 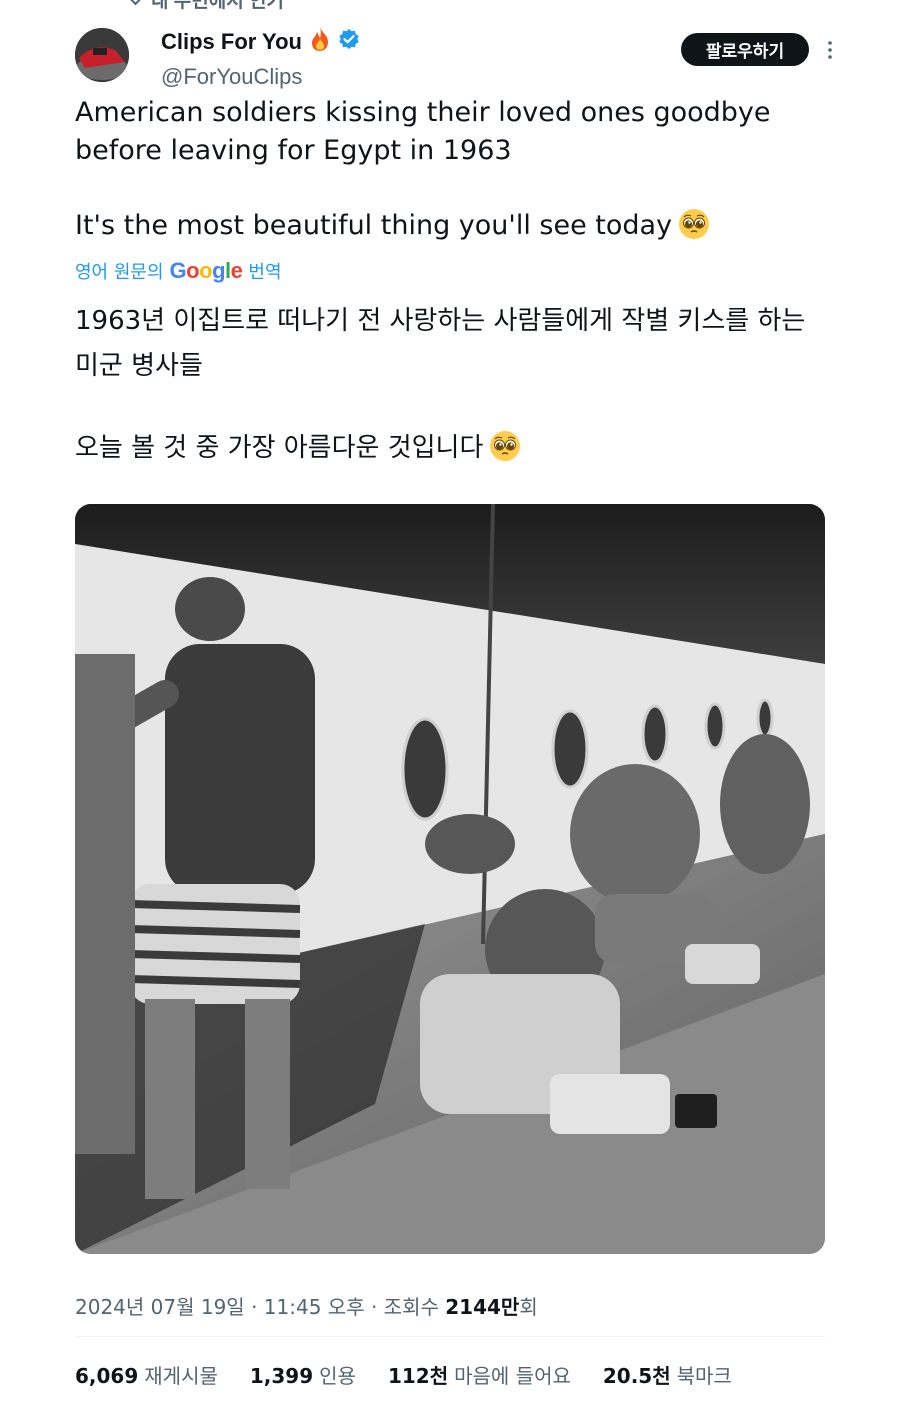 I want to click on engagement-stats: 6,069 재게시물 1,399 인용 112천 마음에 들어요 20.5천 북마크, so click(x=403, y=1374).